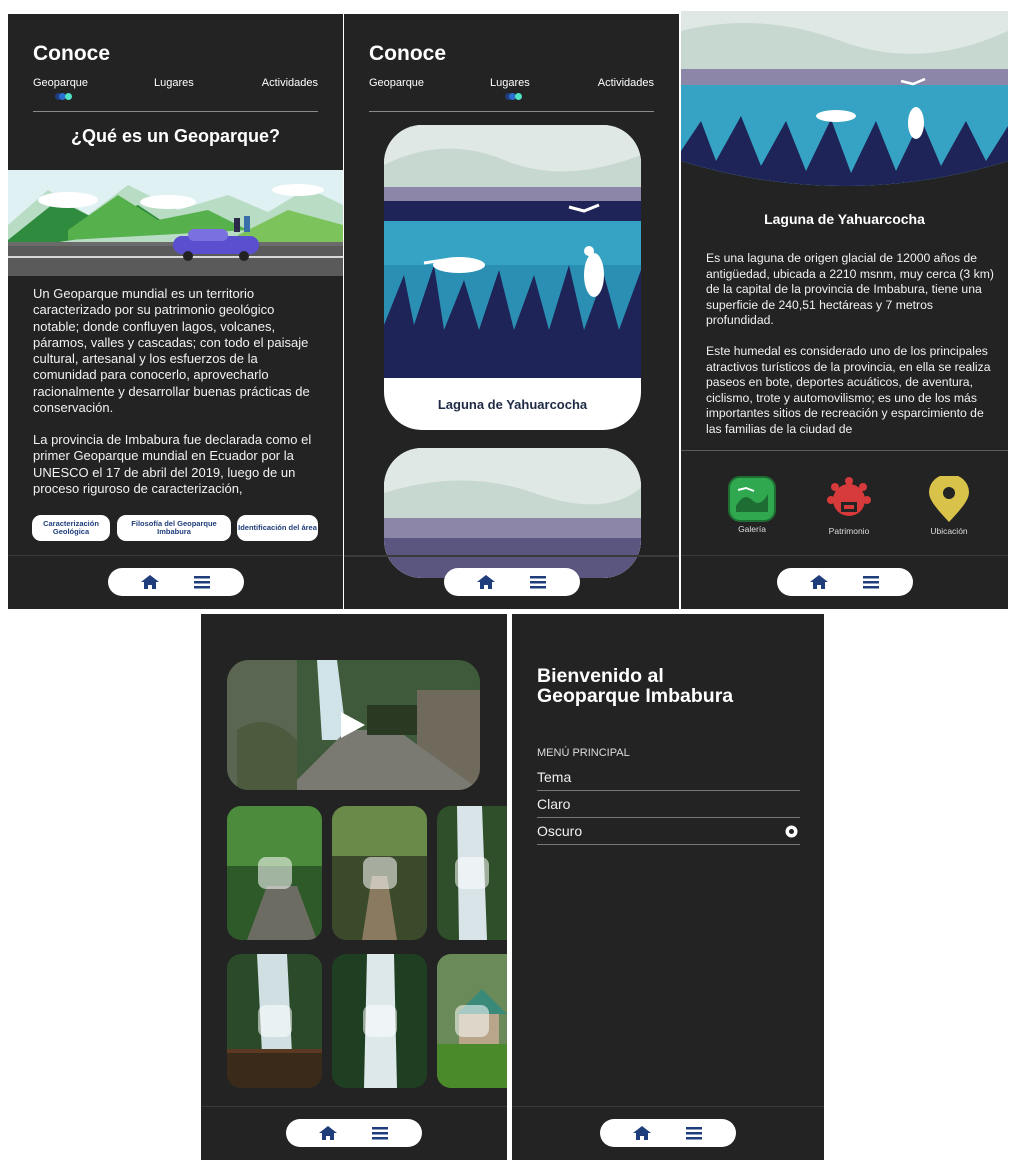 This screenshot has height=1160, width=1009. What do you see at coordinates (949, 498) in the screenshot?
I see `location-pin-icon` at bounding box center [949, 498].